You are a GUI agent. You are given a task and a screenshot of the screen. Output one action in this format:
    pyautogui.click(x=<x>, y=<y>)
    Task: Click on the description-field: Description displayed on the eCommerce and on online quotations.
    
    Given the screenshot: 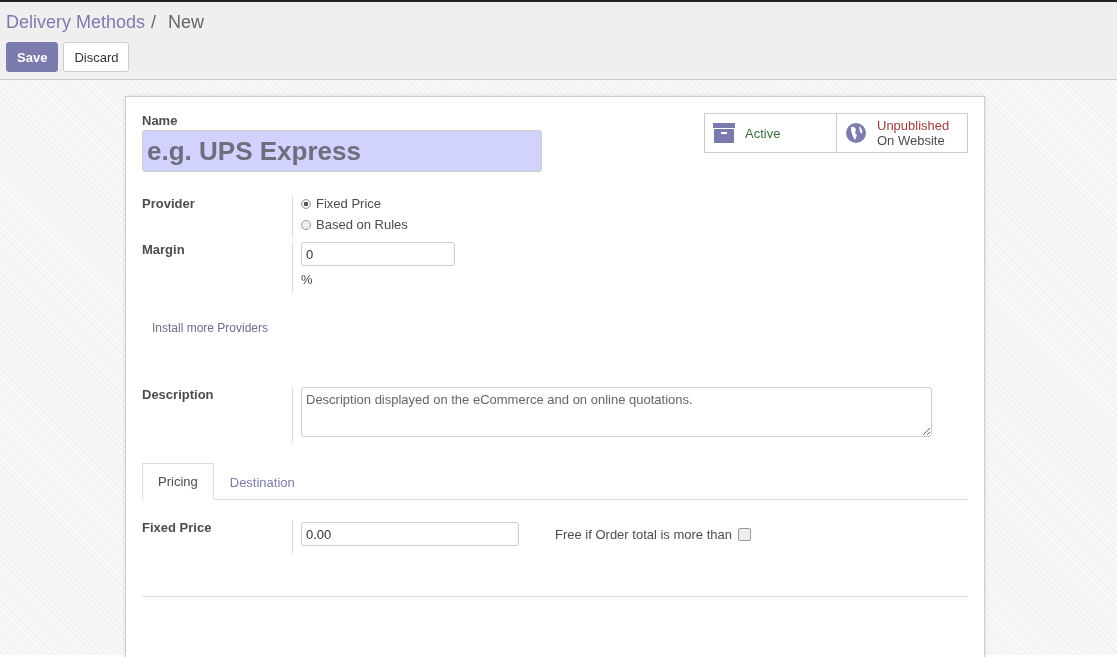 What is the action you would take?
    pyautogui.click(x=616, y=412)
    